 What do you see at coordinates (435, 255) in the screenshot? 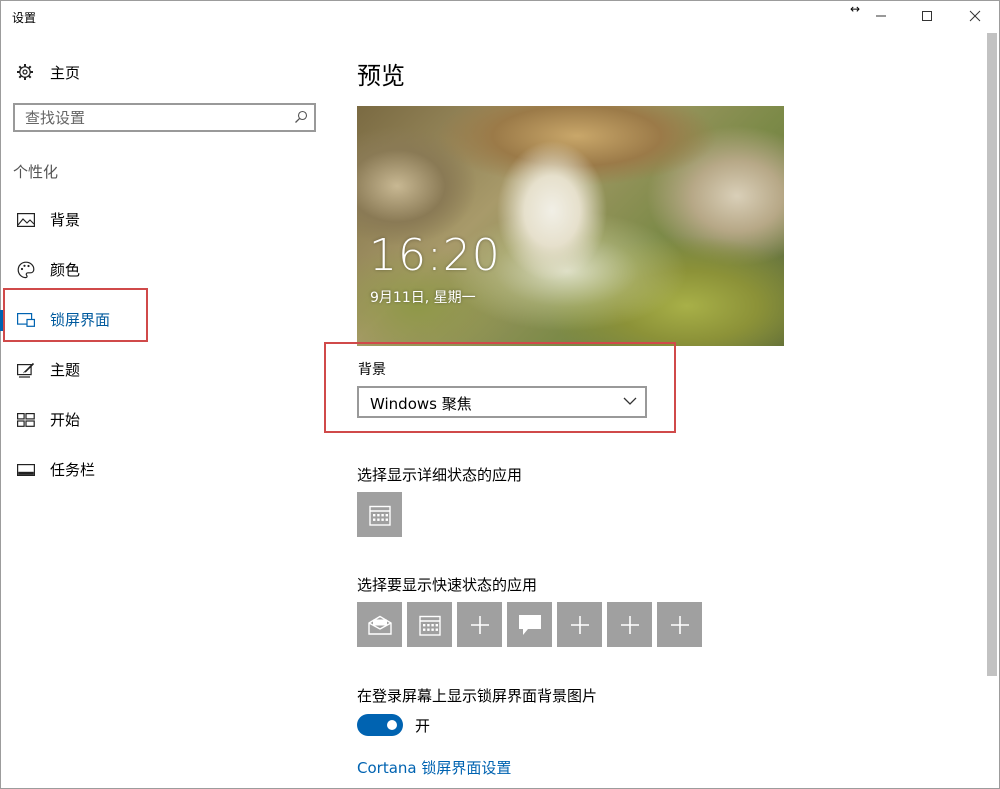
I see `preview-time: 16:20` at bounding box center [435, 255].